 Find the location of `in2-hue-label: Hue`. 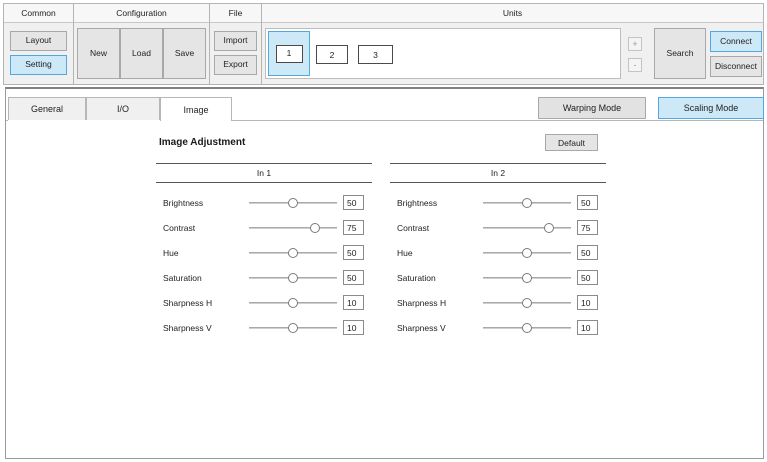

in2-hue-label: Hue is located at coordinates (405, 253).